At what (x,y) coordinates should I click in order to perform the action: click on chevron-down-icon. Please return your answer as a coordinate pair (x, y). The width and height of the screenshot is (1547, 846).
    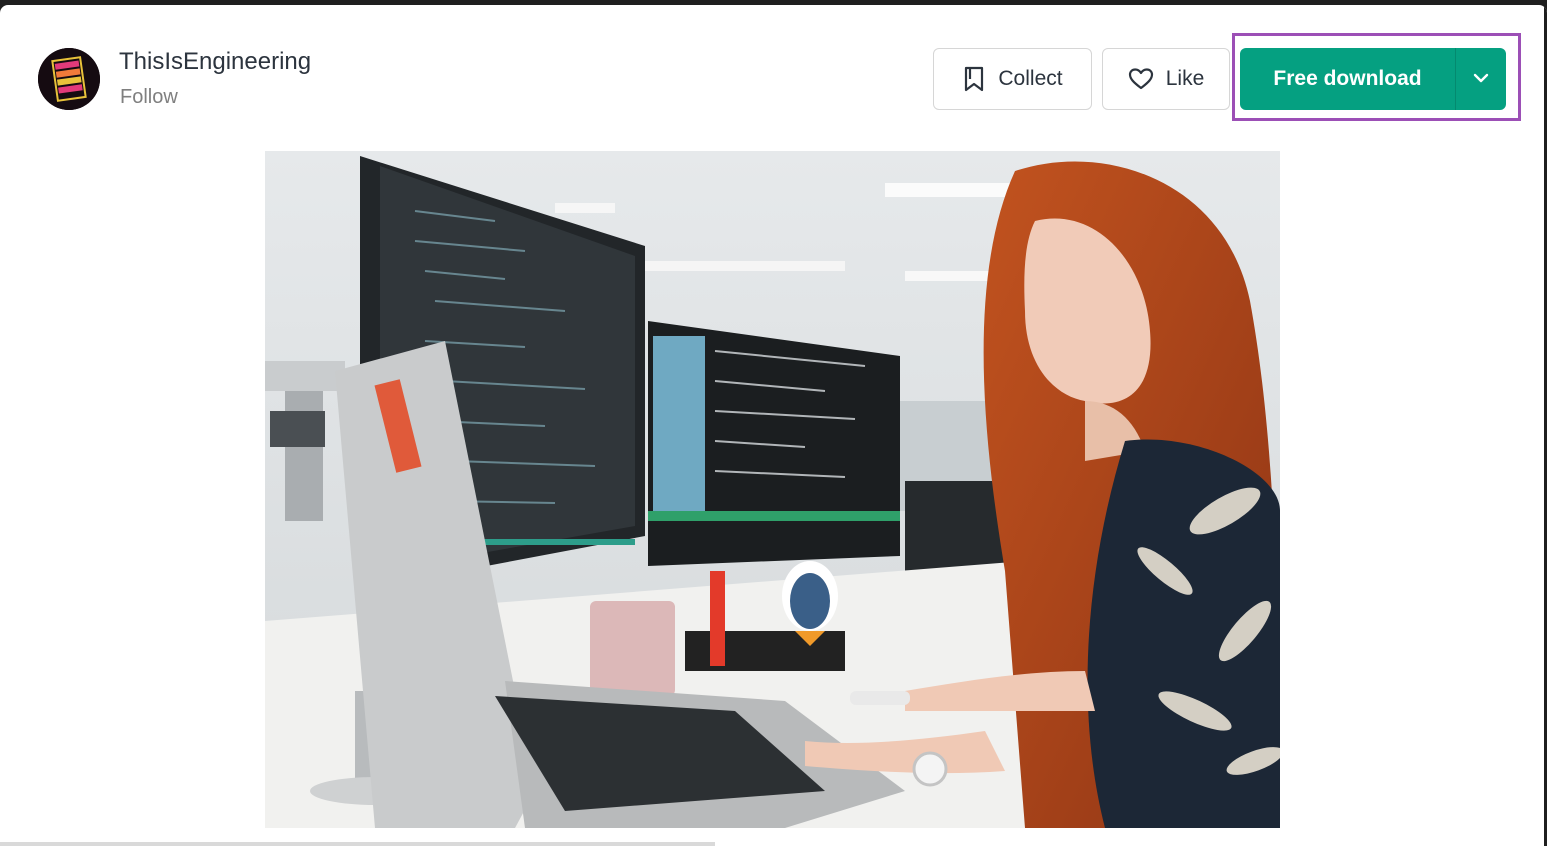
    Looking at the image, I should click on (1481, 79).